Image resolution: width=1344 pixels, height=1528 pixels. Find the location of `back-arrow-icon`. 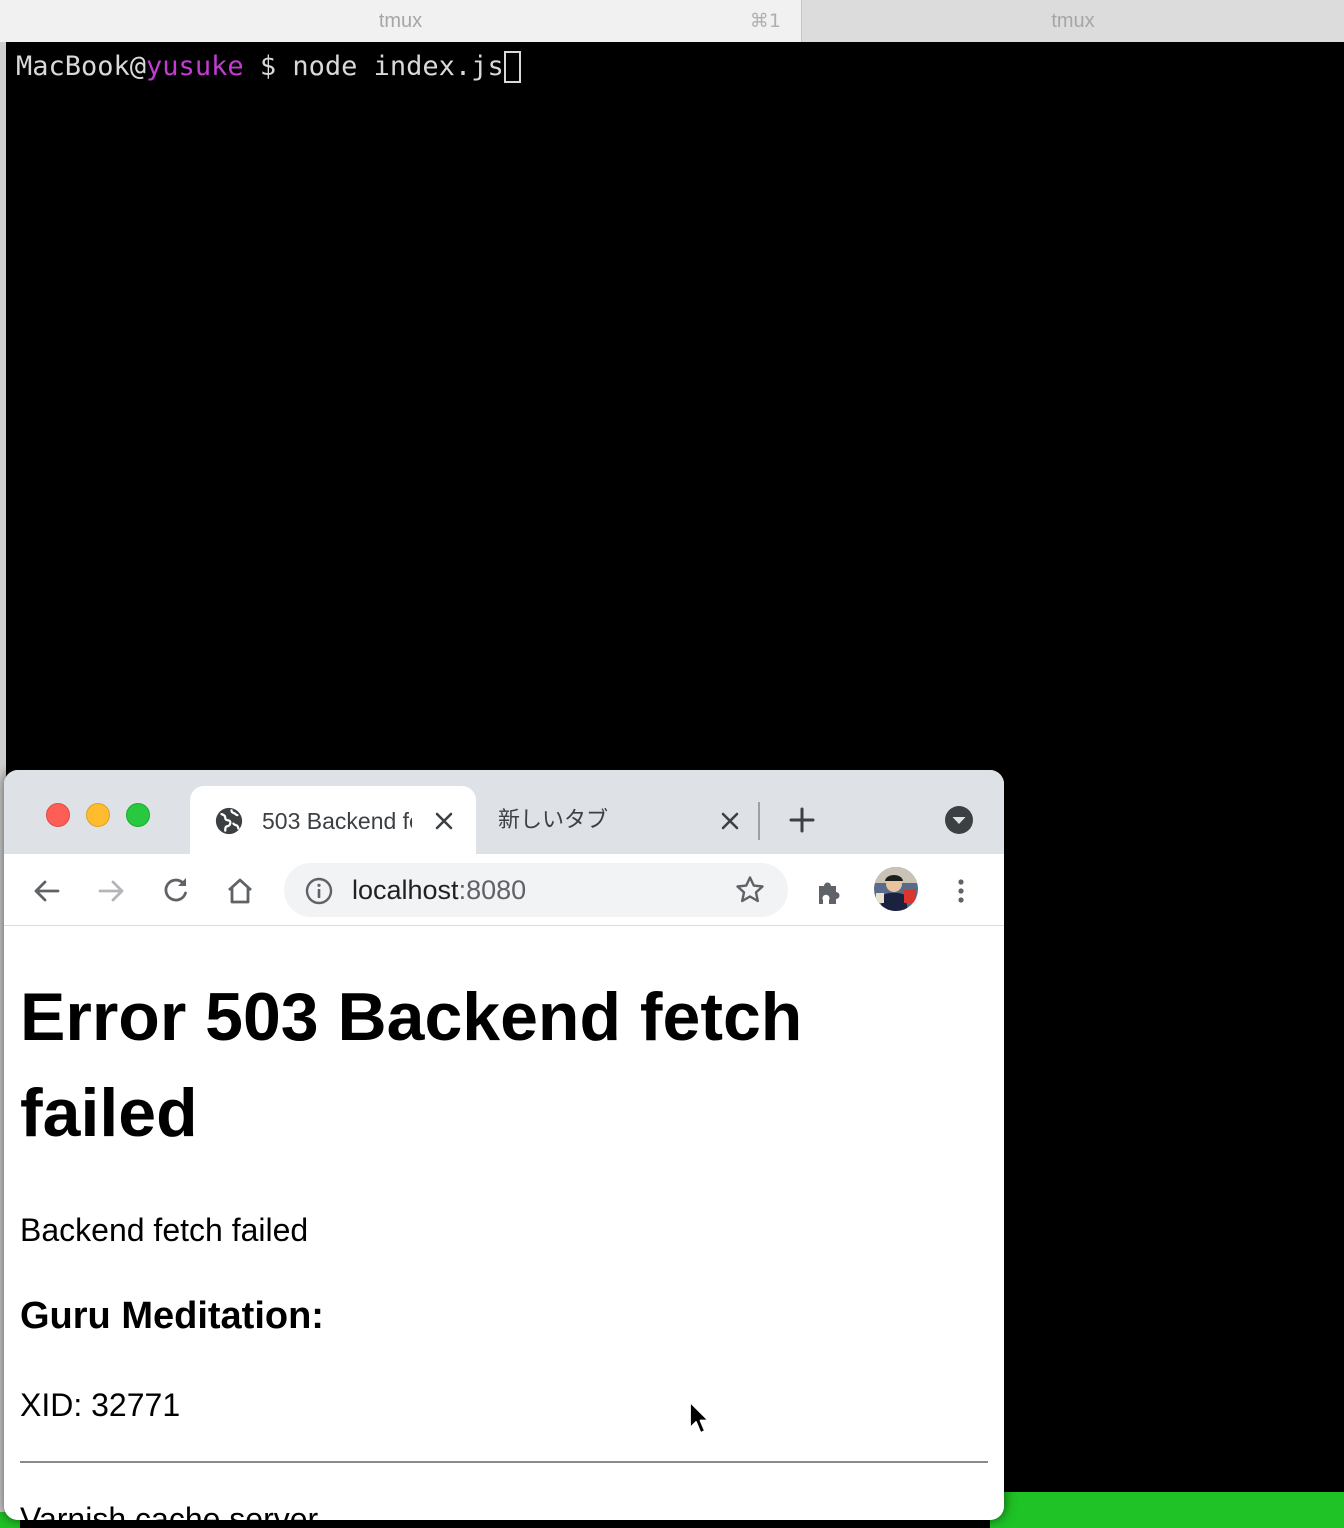

back-arrow-icon is located at coordinates (47, 891).